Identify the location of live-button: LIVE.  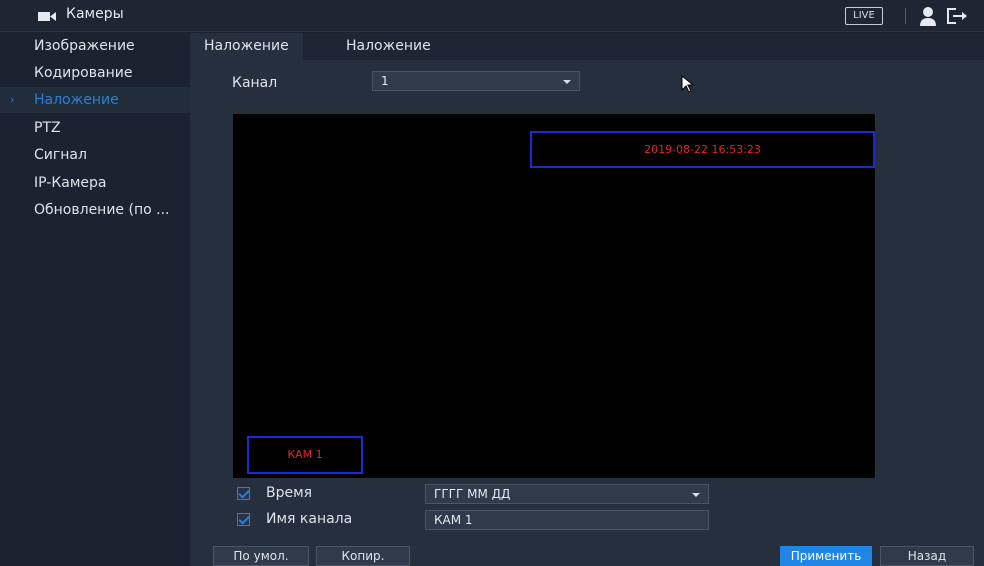
(864, 16).